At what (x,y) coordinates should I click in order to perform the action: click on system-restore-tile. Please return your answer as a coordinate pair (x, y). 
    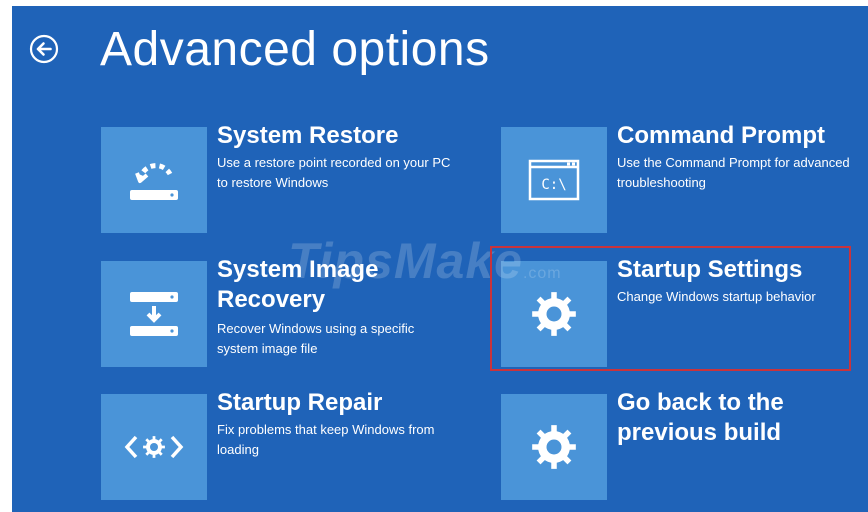
    Looking at the image, I should click on (154, 180).